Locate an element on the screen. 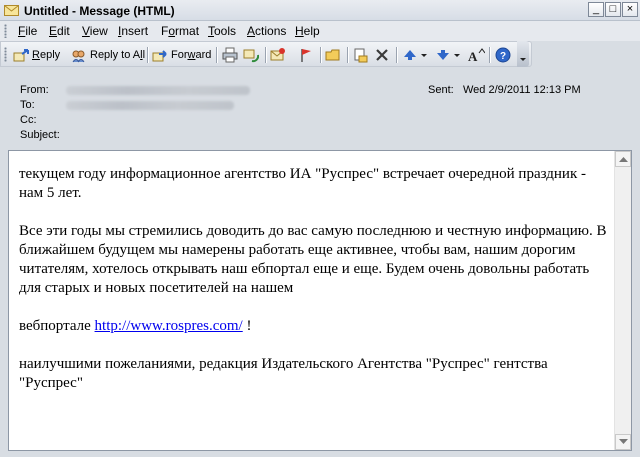 Image resolution: width=640 pixels, height=457 pixels. down-arrow-icon is located at coordinates (443, 55).